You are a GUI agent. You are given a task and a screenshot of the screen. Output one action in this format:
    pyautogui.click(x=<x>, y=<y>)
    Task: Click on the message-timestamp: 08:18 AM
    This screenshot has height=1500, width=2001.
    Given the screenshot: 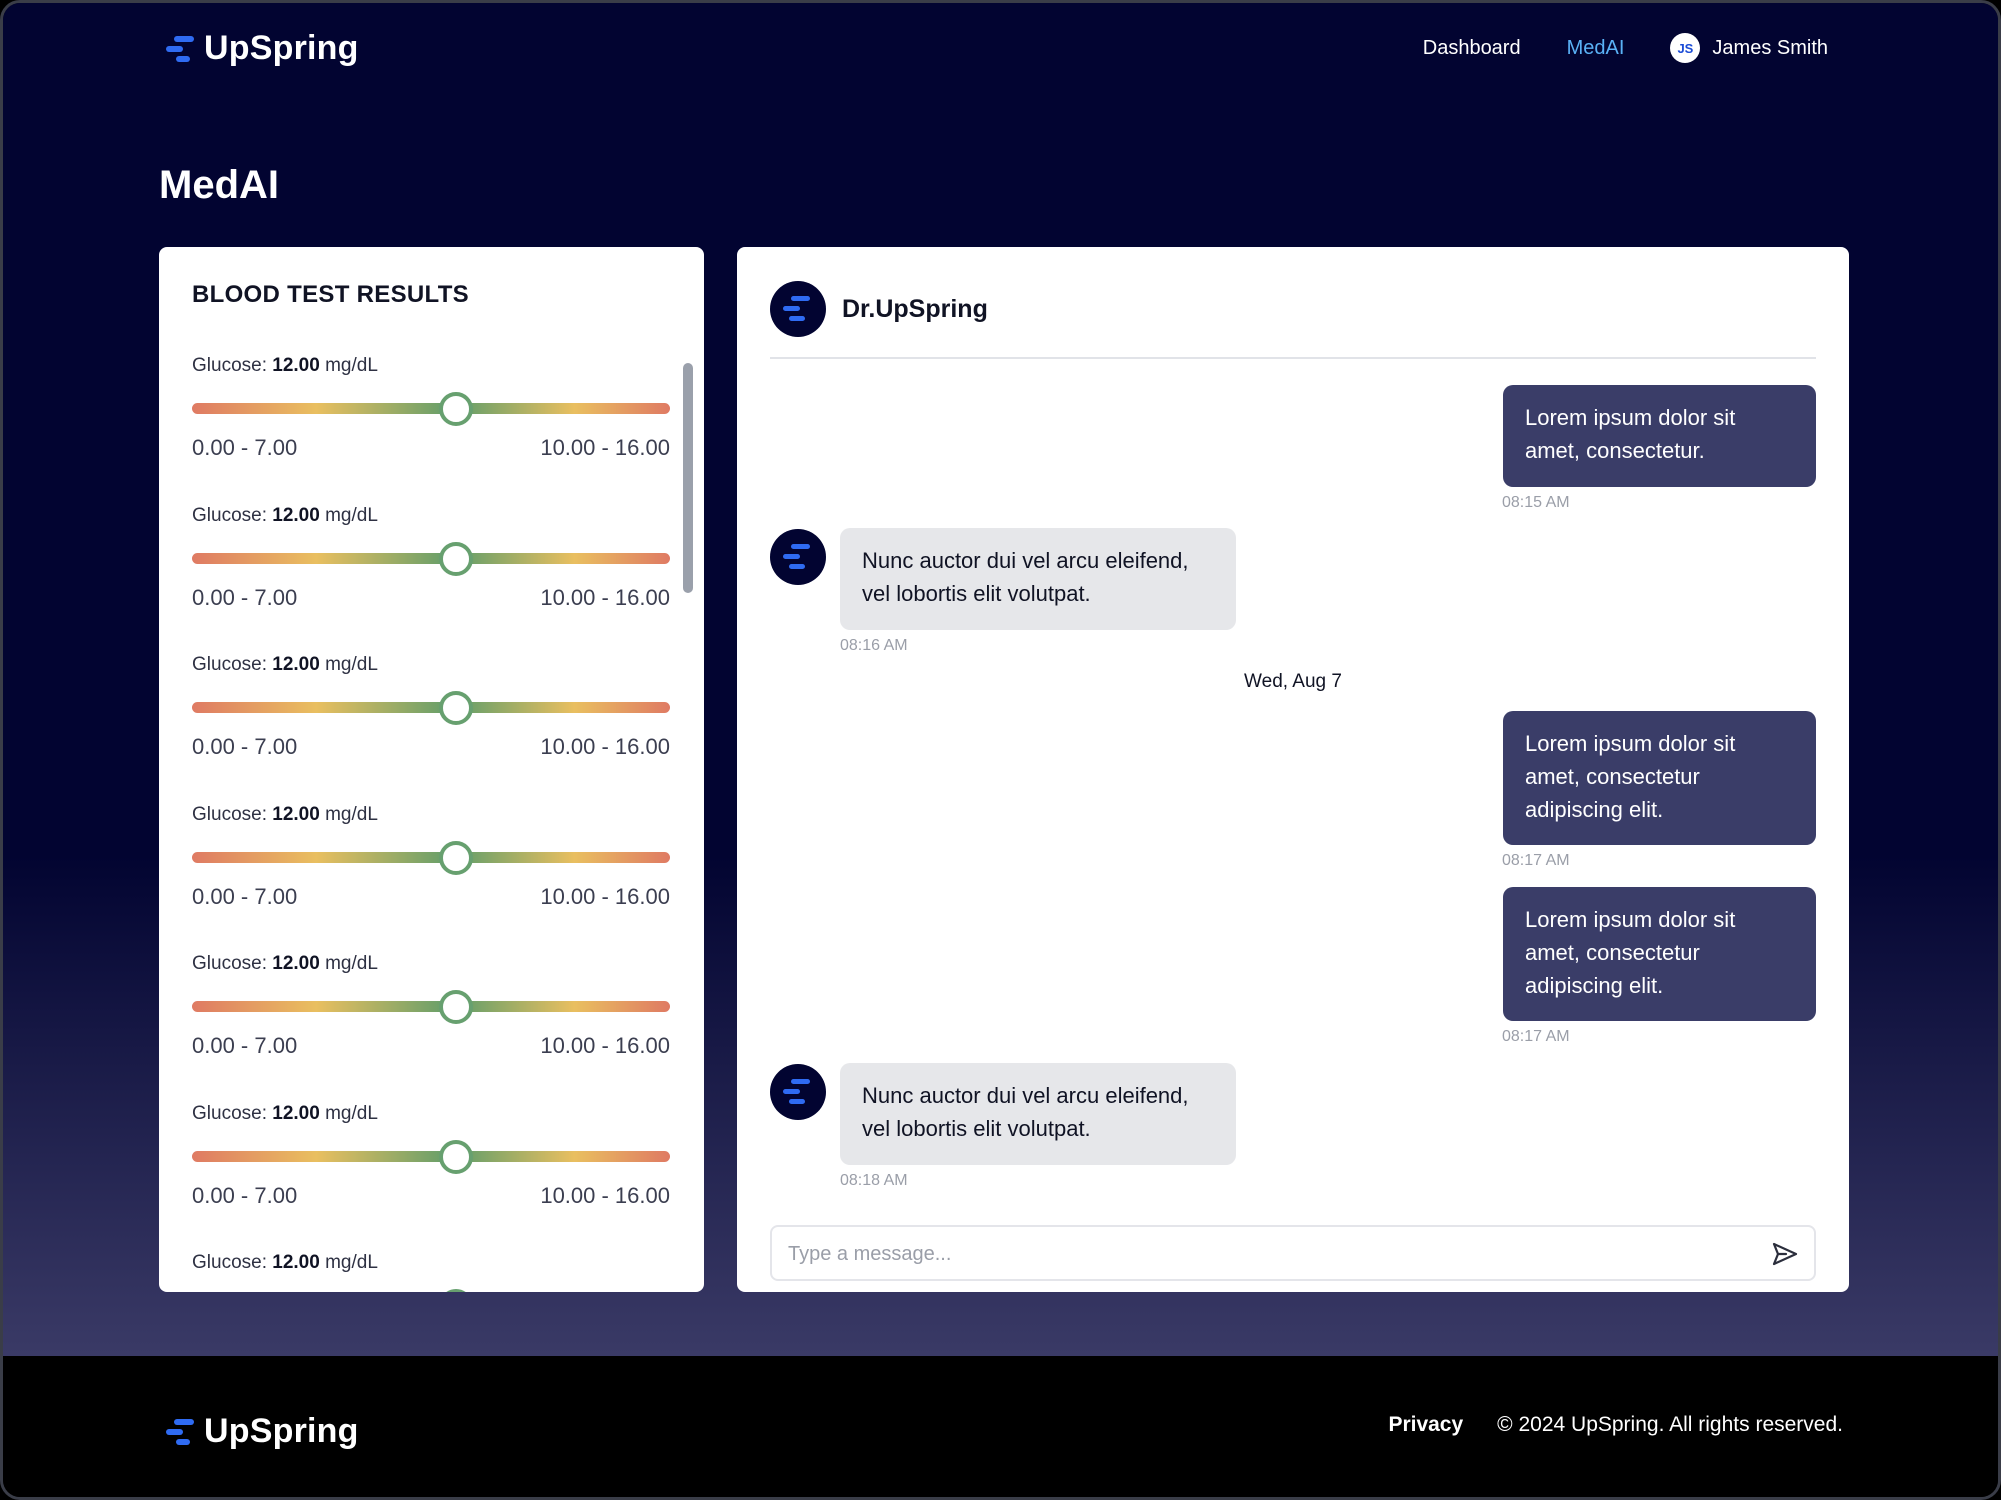 What is the action you would take?
    pyautogui.click(x=874, y=1180)
    